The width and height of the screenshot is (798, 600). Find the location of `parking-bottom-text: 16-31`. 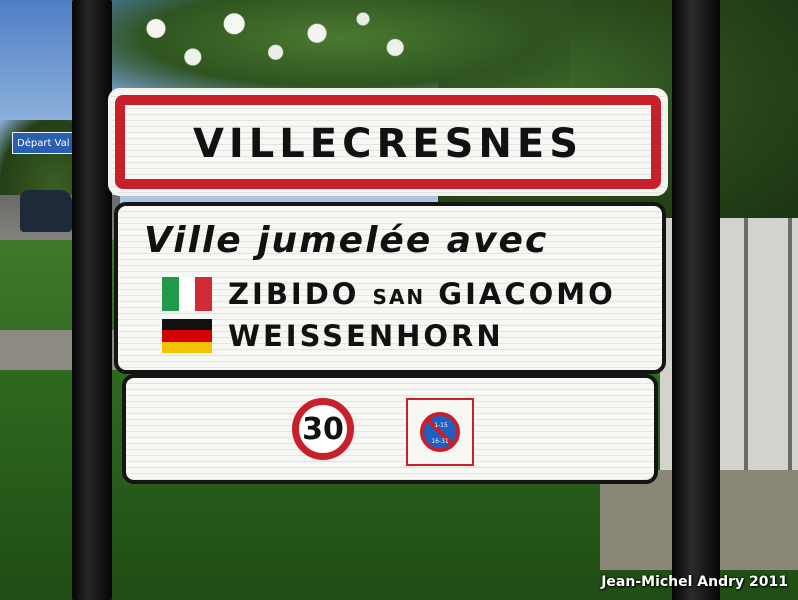

parking-bottom-text: 16-31 is located at coordinates (440, 441).